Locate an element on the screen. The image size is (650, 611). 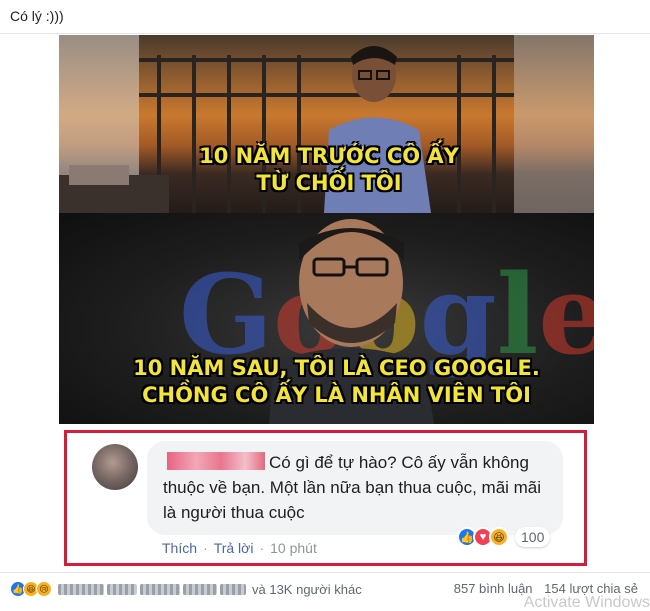
commenter-avatar is located at coordinates (115, 467).